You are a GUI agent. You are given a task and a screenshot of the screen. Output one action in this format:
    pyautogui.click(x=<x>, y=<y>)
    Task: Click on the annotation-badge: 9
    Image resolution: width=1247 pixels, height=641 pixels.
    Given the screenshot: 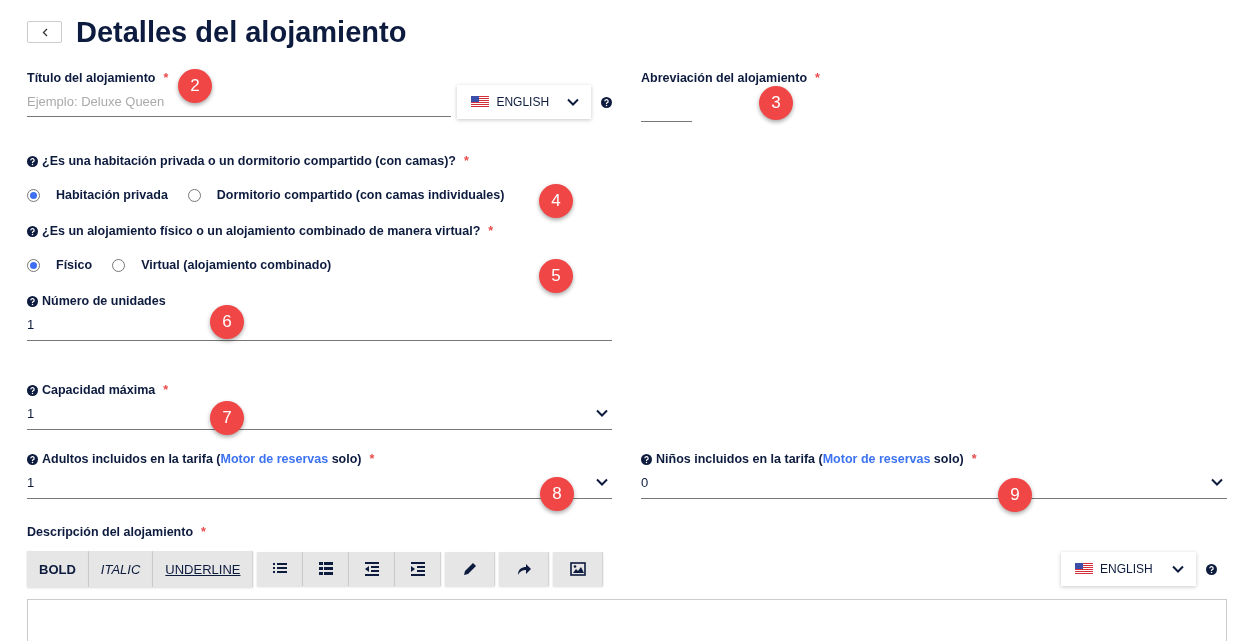 What is the action you would take?
    pyautogui.click(x=1015, y=495)
    